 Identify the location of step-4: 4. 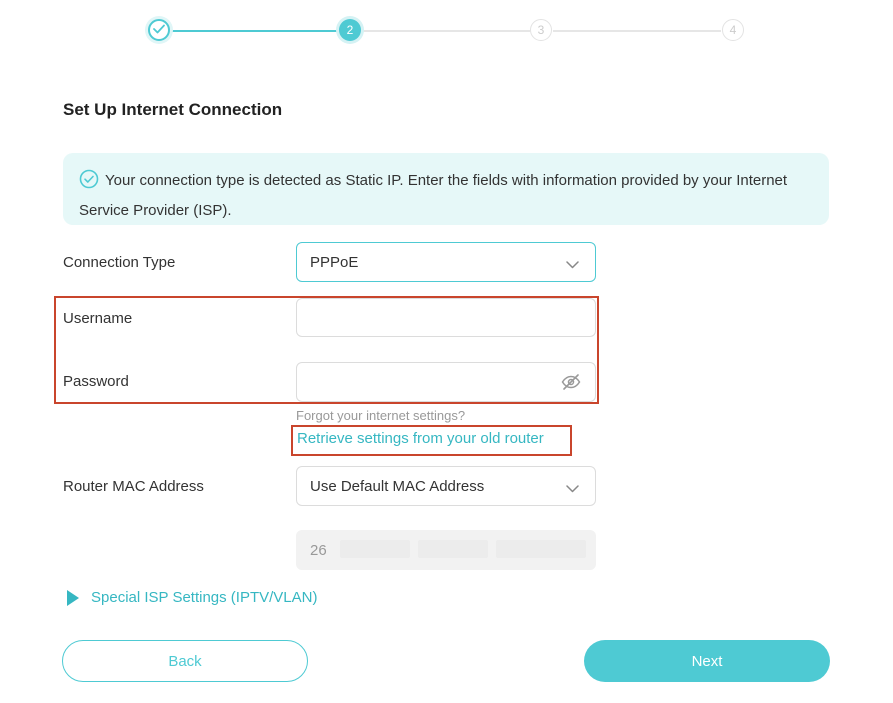
(733, 30).